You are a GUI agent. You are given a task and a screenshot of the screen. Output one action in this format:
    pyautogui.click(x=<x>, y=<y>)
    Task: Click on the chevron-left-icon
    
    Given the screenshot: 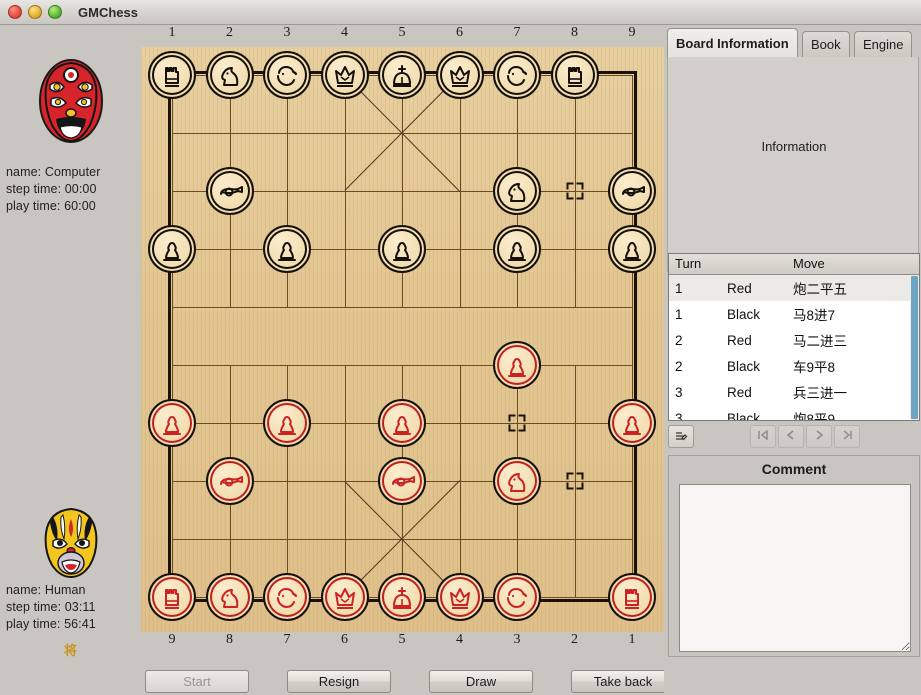 What is the action you would take?
    pyautogui.click(x=791, y=437)
    